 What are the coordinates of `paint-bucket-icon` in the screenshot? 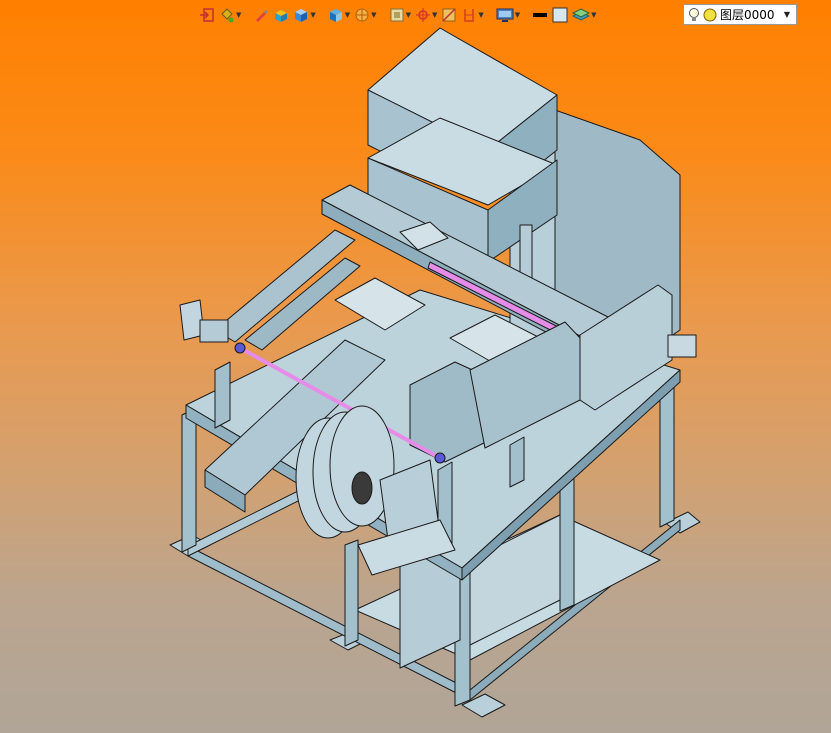 It's located at (227, 15).